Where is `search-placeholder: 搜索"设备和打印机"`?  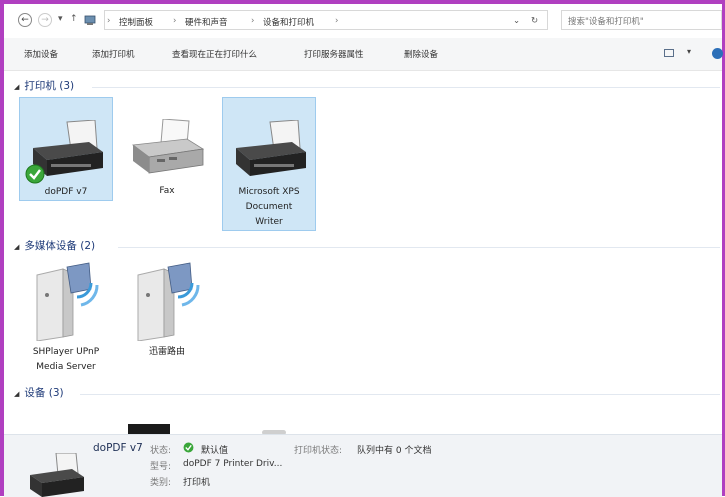
search-placeholder: 搜索"设备和打印机" is located at coordinates (606, 22).